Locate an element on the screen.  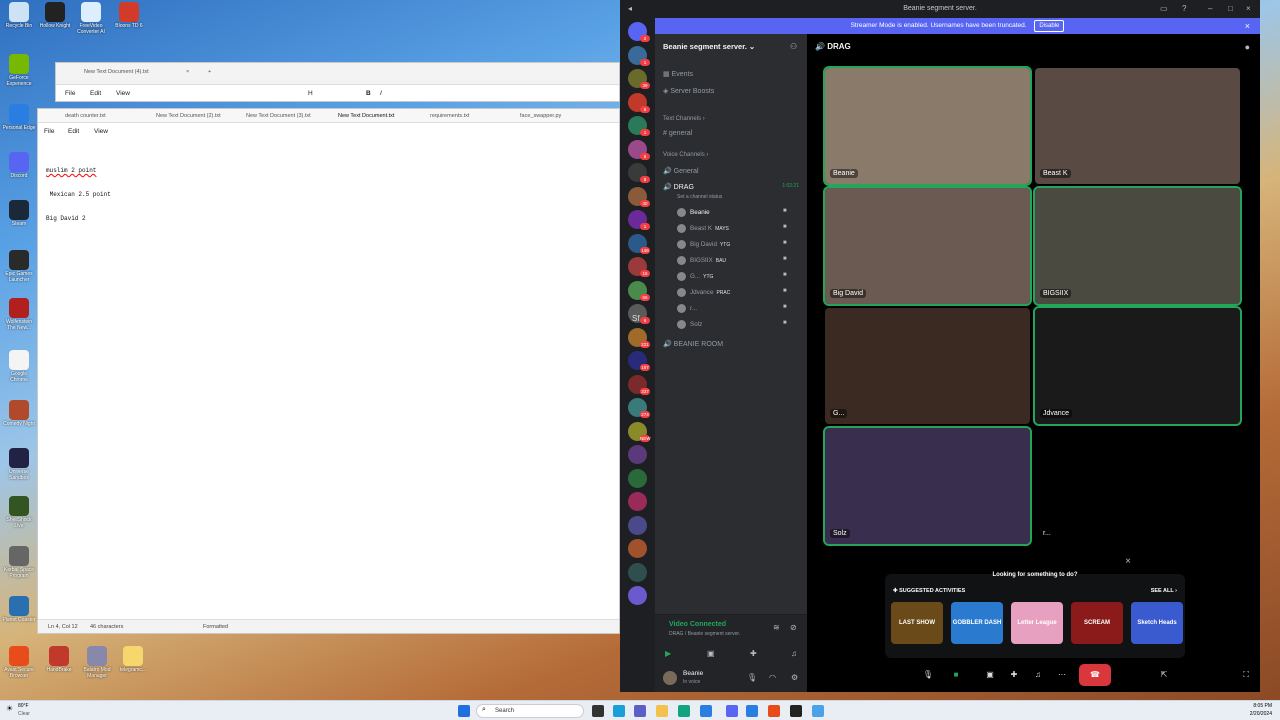
clock-date: 2/20/2024 is located at coordinates (1261, 714).